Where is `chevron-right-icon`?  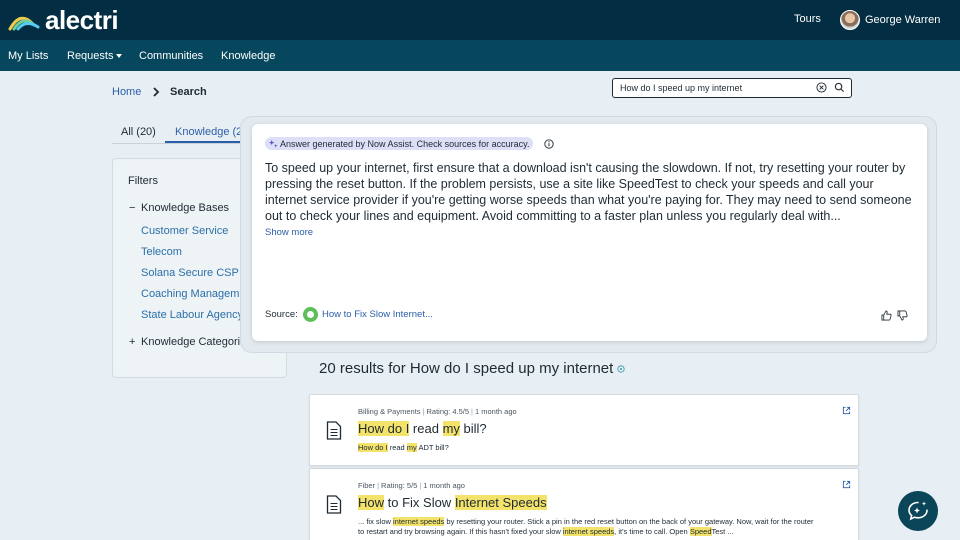
chevron-right-icon is located at coordinates (156, 92).